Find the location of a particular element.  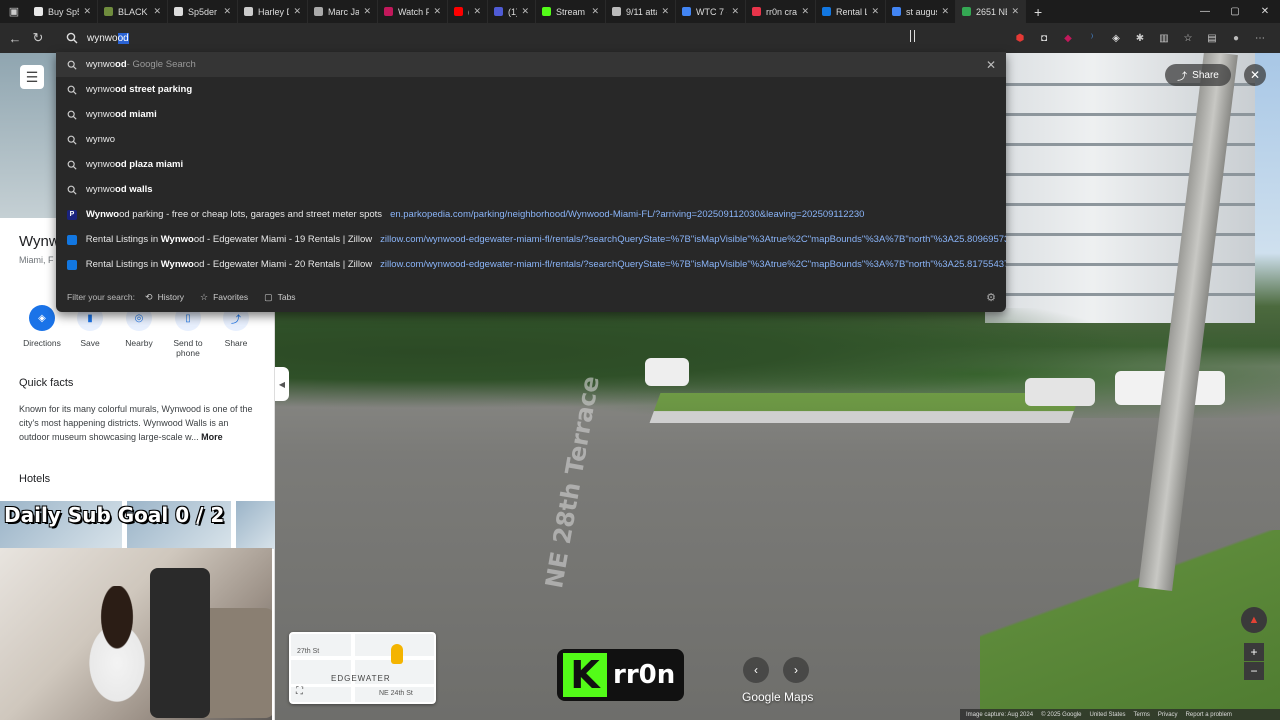

browser-tab: Stream ✕ is located at coordinates (571, 11).